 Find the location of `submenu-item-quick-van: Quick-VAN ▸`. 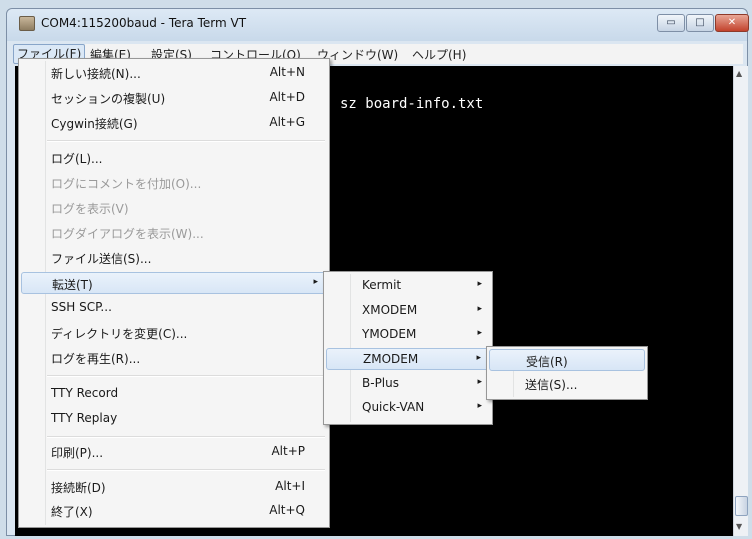

submenu-item-quick-van: Quick-VAN ▸ is located at coordinates (408, 408).